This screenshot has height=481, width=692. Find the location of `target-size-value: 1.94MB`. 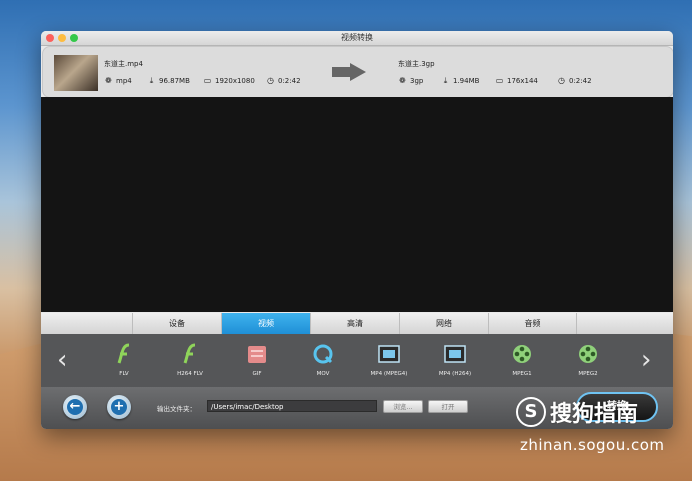

target-size-value: 1.94MB is located at coordinates (466, 80).